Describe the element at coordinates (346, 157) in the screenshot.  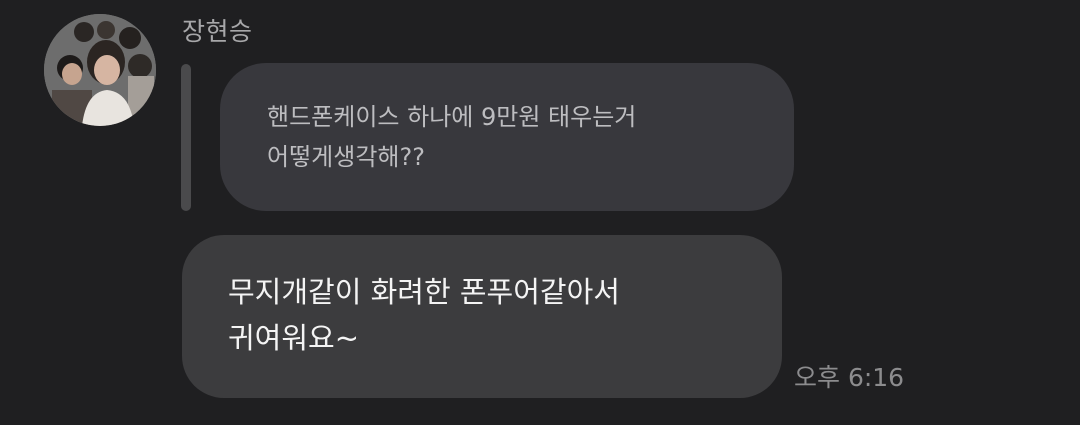
I see `quoted-message-line: 어떻게생각해??` at that location.